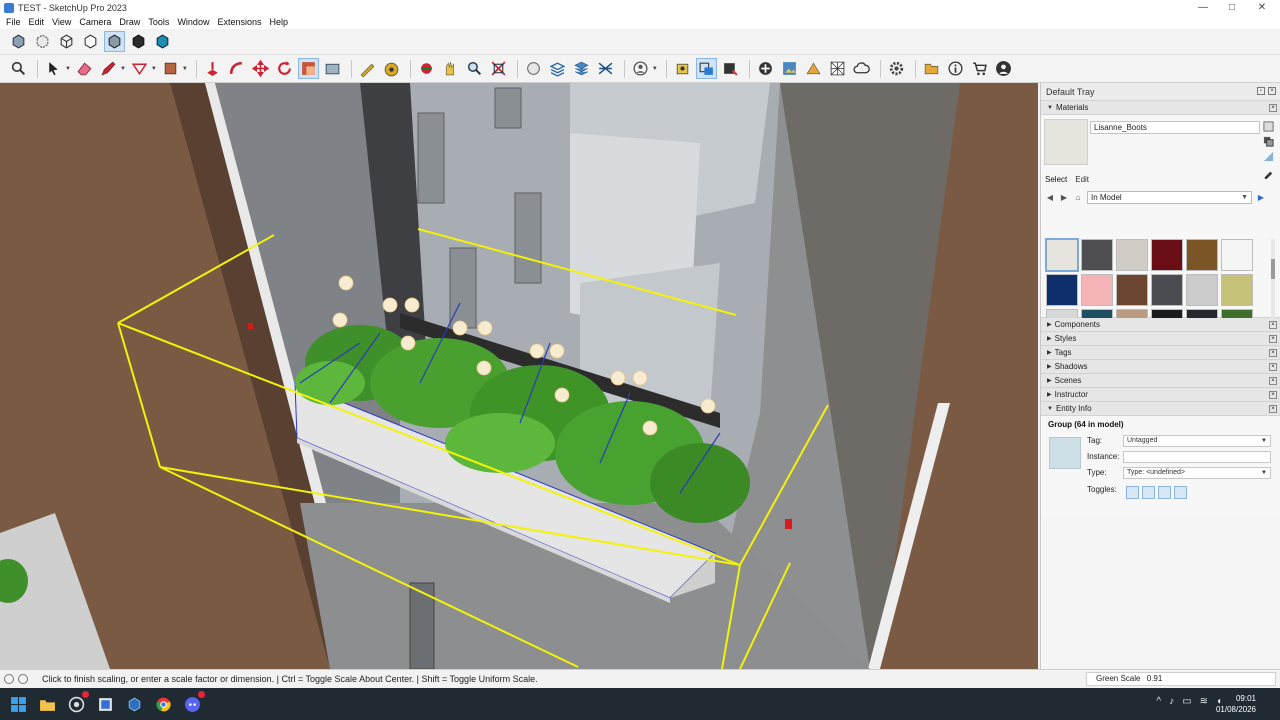  I want to click on dynamic-component-icon, so click(730, 68).